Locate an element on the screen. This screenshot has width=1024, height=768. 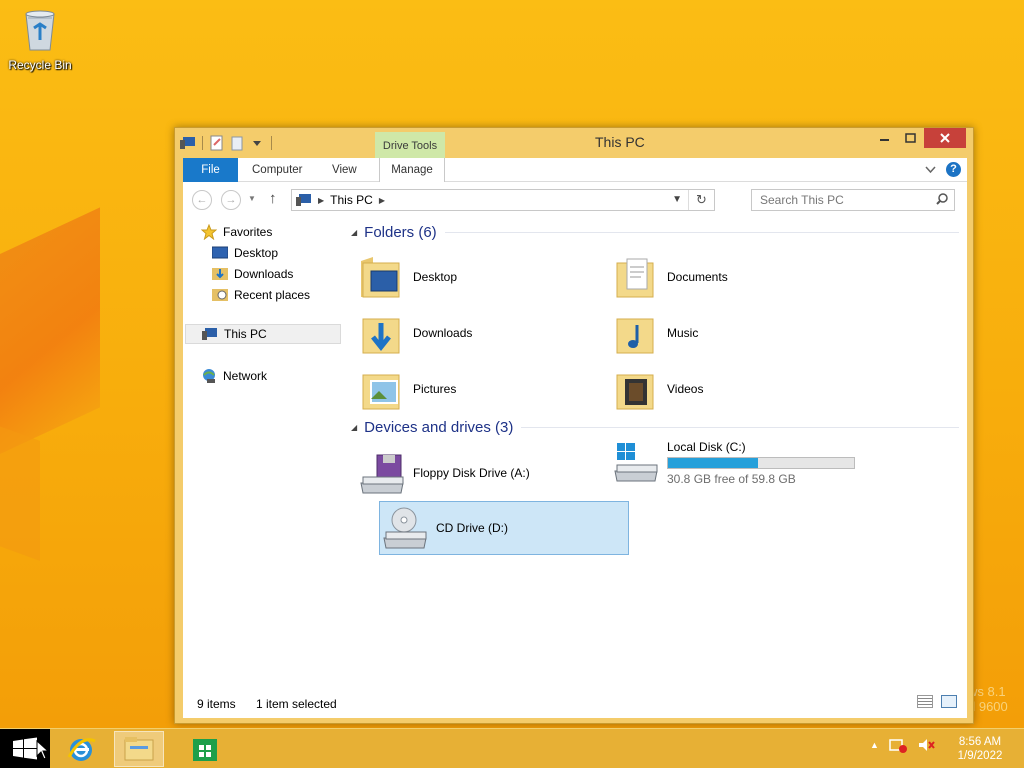
file-explorer-icon is located at coordinates (139, 749).